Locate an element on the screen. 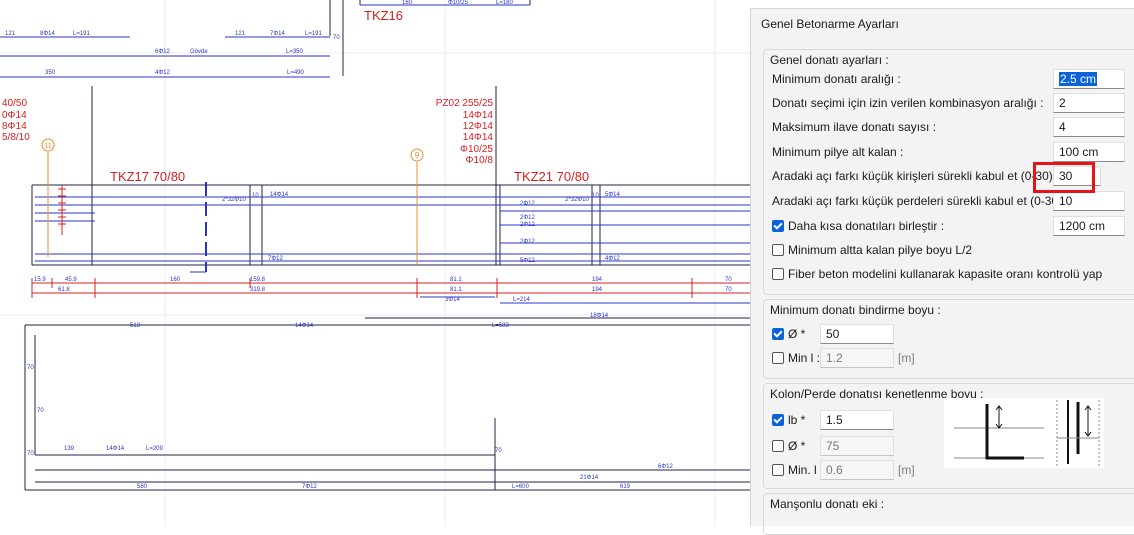  row-min-pile: Minimum pilye alt kalan : is located at coordinates (837, 152).